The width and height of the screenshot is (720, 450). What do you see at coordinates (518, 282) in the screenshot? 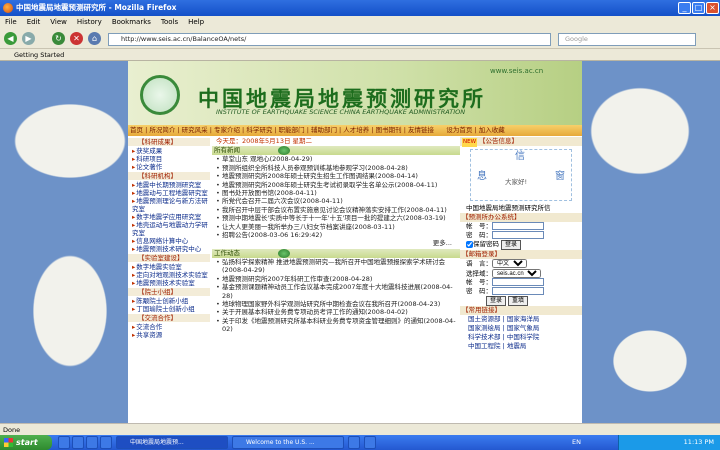
I see `mail-account-input` at bounding box center [518, 282].